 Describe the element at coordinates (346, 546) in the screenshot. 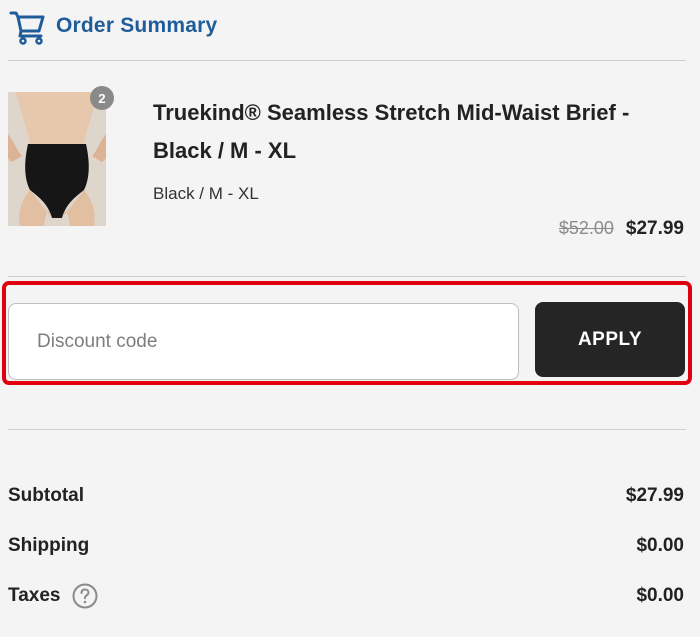

I see `shipping-row: Shipping $0.00` at that location.